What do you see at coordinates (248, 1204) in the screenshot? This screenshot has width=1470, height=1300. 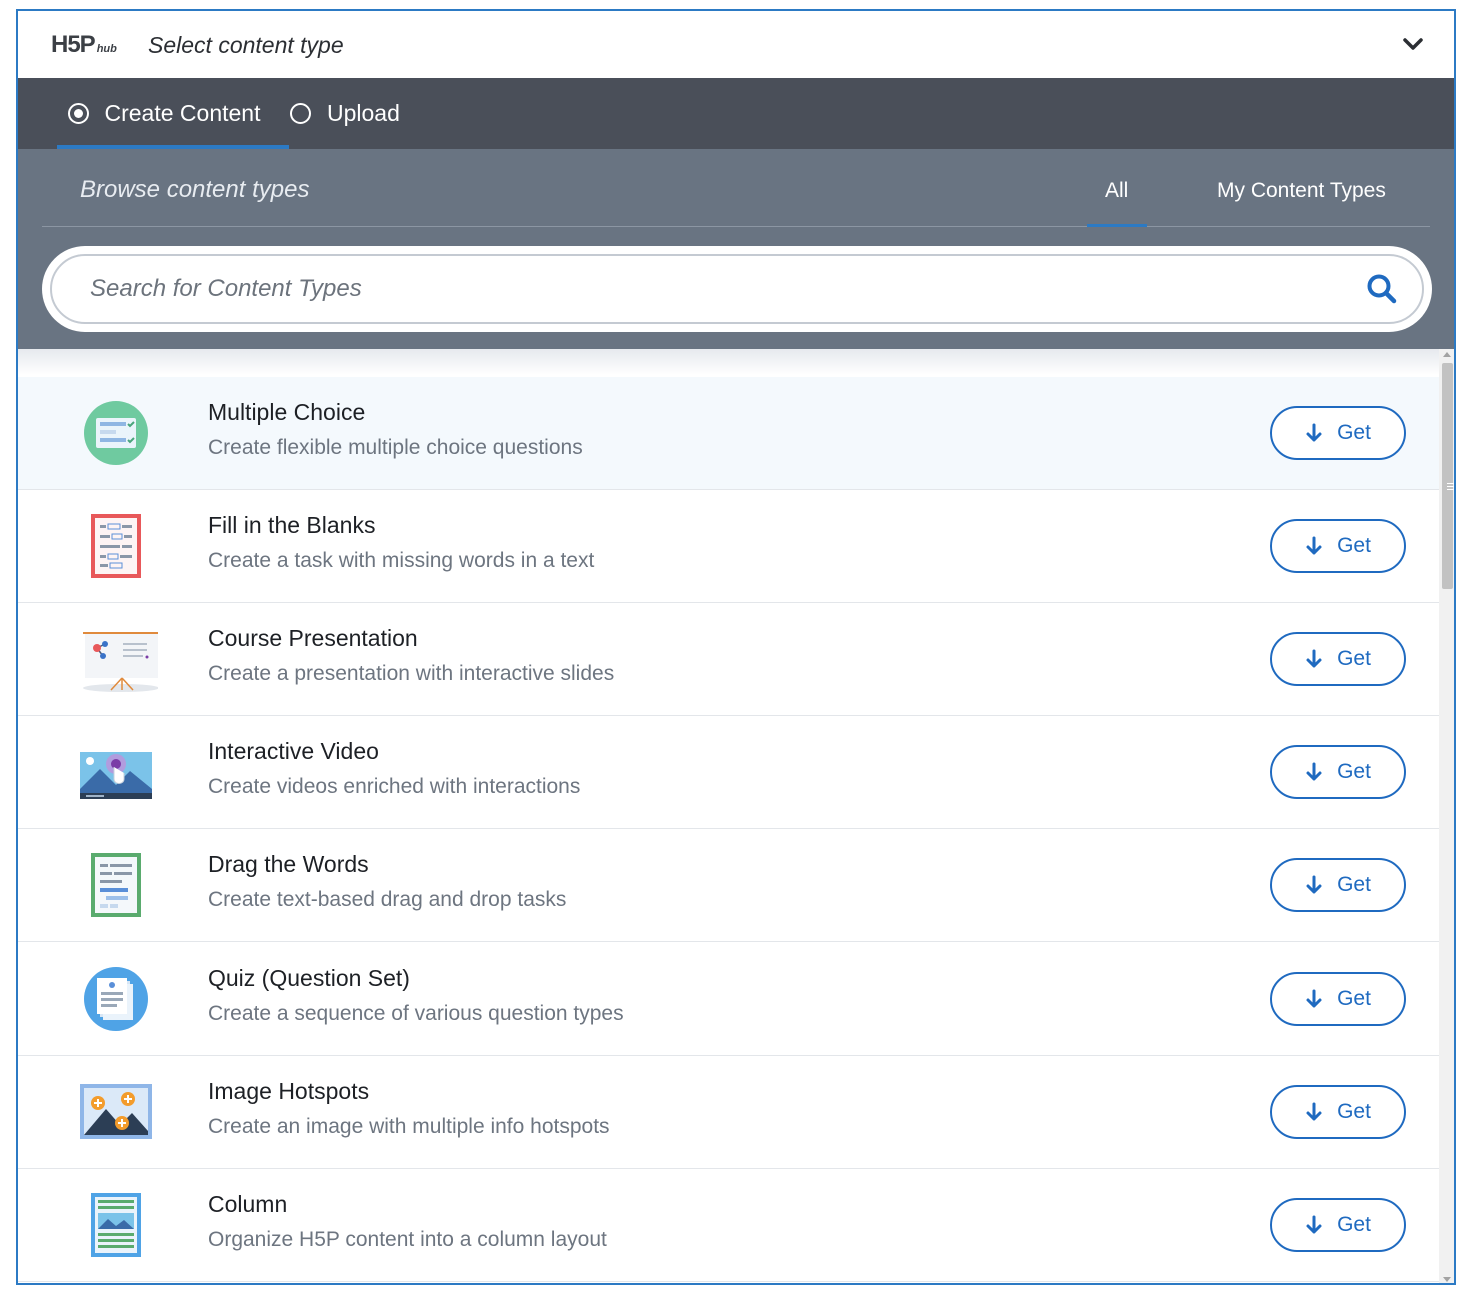 I see `item-title: Column` at bounding box center [248, 1204].